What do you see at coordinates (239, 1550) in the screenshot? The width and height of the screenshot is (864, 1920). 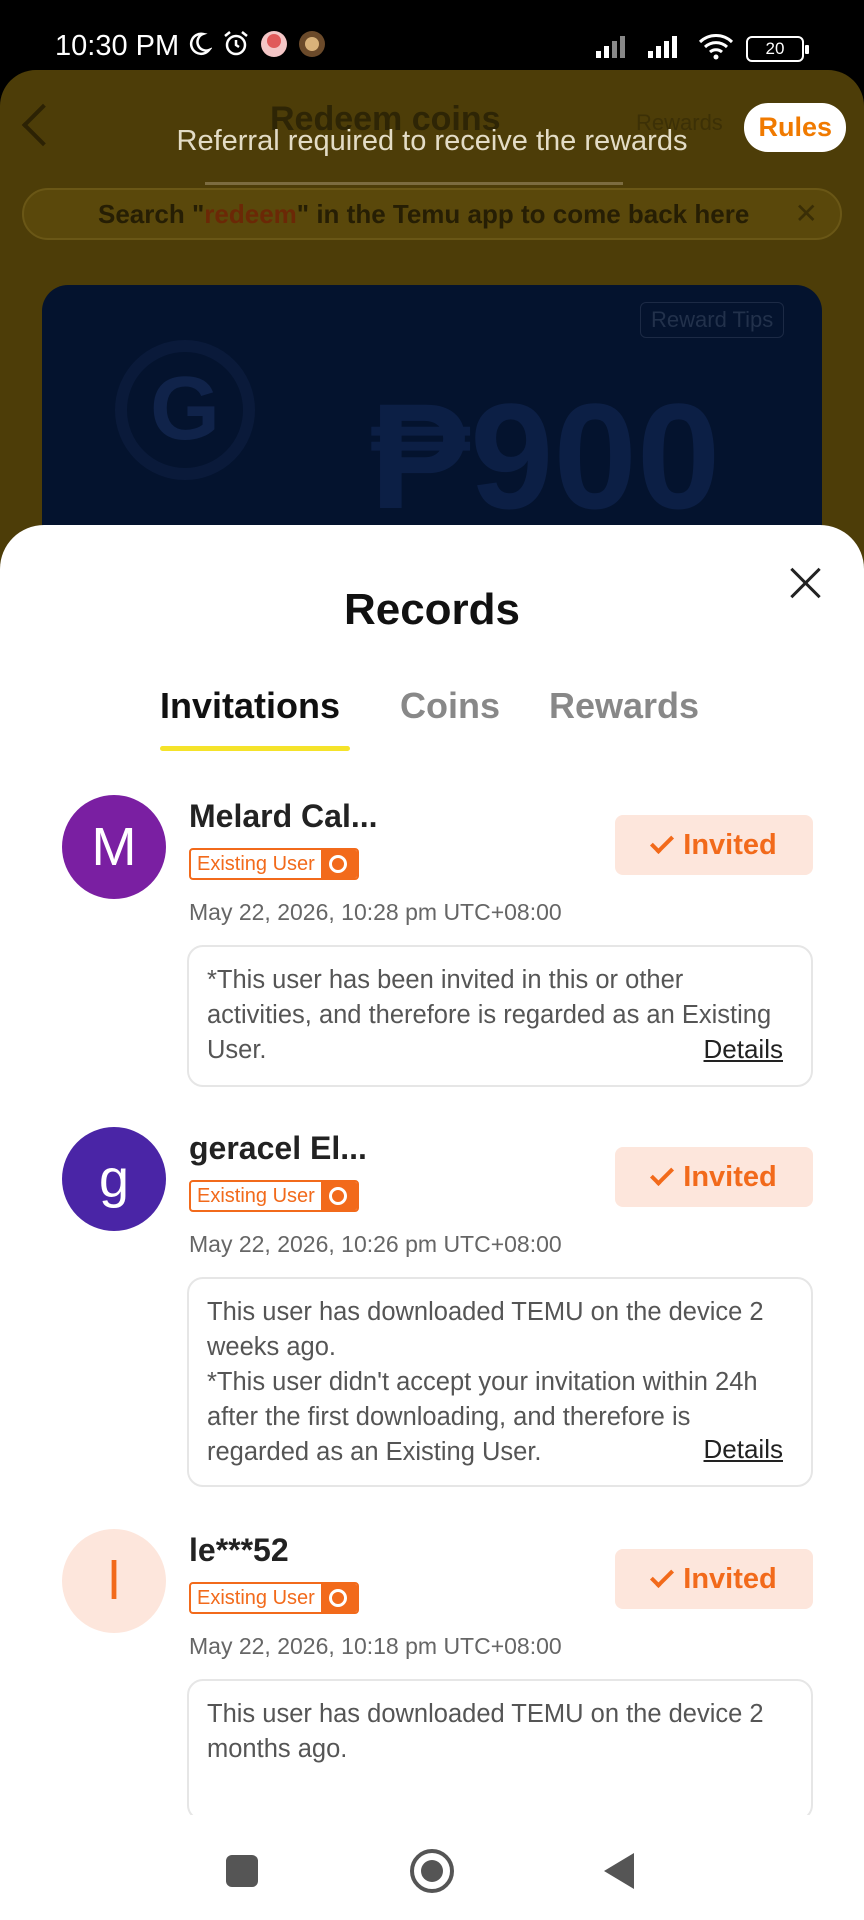 I see `user-name: le***52` at bounding box center [239, 1550].